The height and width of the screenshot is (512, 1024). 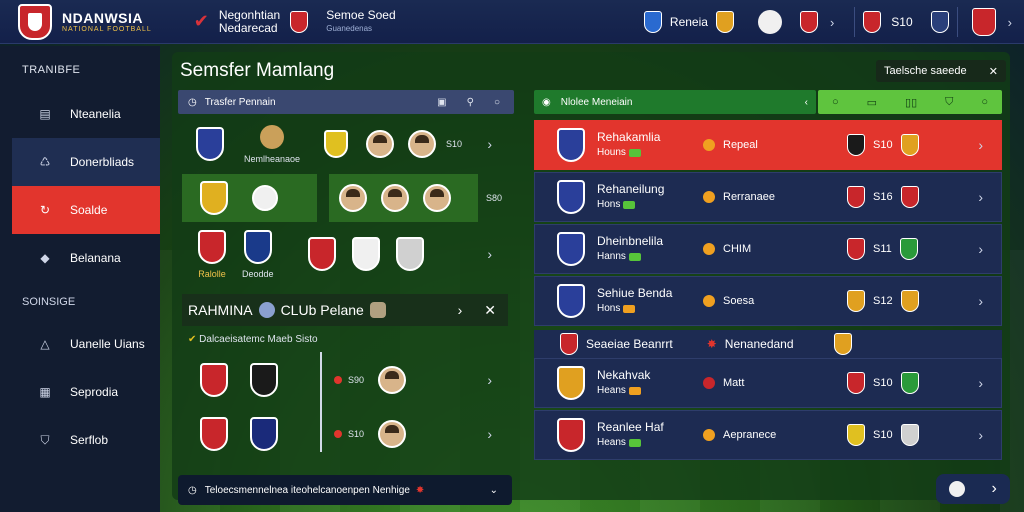 I want to click on card-sub: Heans, so click(x=611, y=390).